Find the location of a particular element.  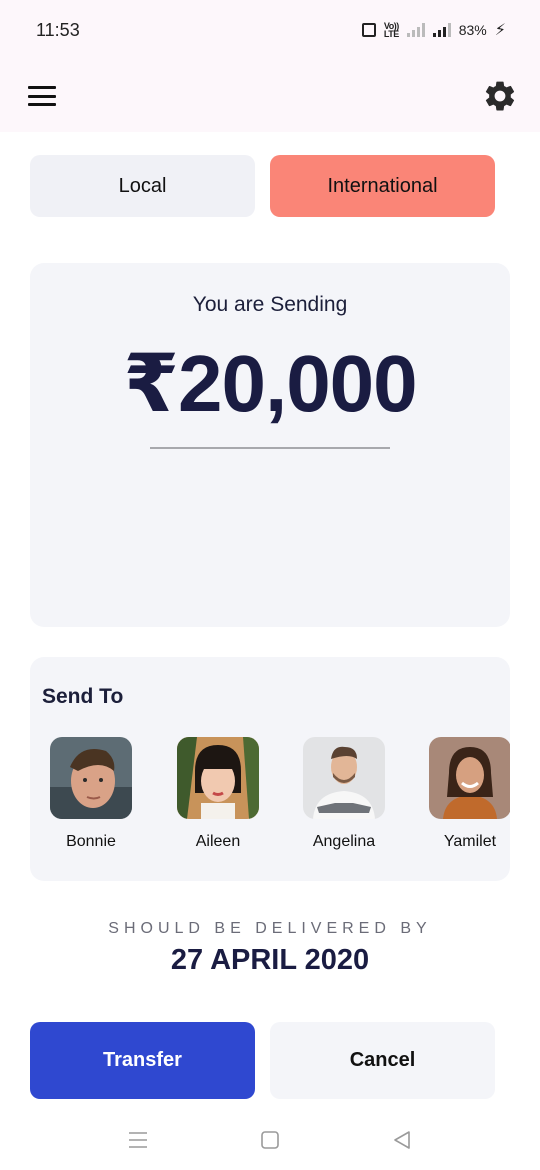

tab-international: International is located at coordinates (382, 186).